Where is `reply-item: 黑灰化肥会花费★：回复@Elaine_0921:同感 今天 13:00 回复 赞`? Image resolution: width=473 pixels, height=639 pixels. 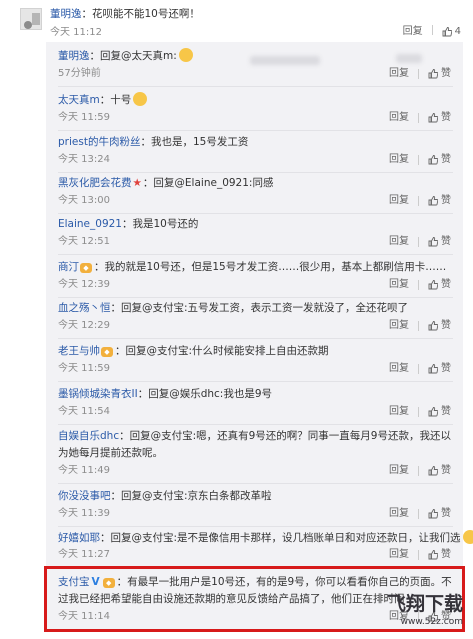
reply-item: 黑灰化肥会花费★：回复@Elaine_0921:同感 今天 13:00 回复 赞 is located at coordinates (260, 192).